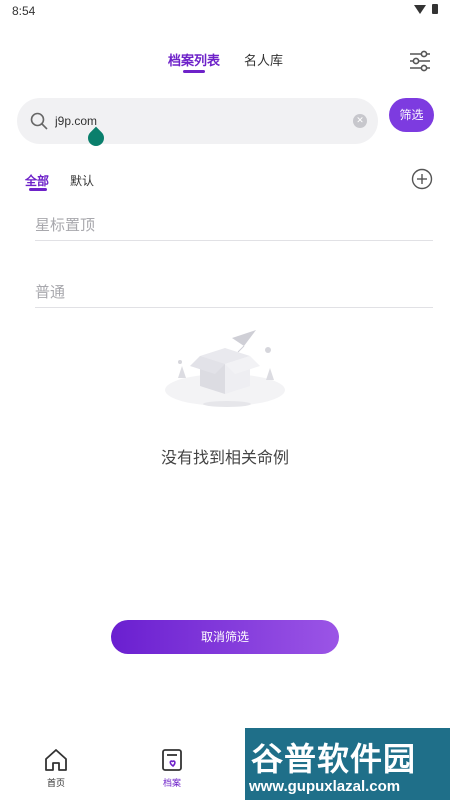 The width and height of the screenshot is (450, 800). I want to click on empty-box-illustration-icon, so click(225, 368).